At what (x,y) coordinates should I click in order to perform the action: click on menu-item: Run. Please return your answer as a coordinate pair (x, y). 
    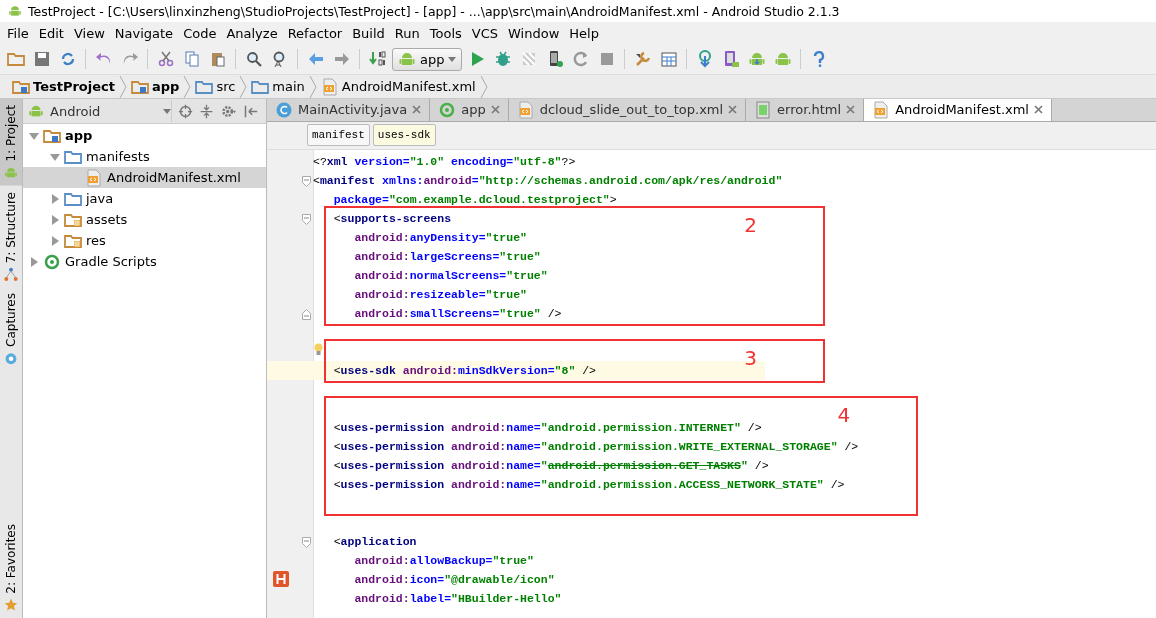
    Looking at the image, I should click on (407, 33).